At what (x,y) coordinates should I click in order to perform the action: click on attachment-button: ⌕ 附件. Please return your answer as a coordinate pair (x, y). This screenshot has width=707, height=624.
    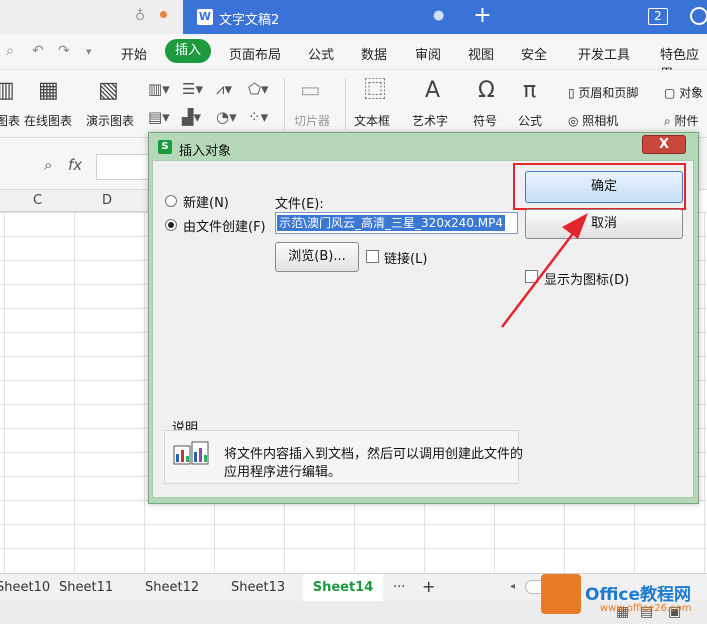
    Looking at the image, I should click on (681, 120).